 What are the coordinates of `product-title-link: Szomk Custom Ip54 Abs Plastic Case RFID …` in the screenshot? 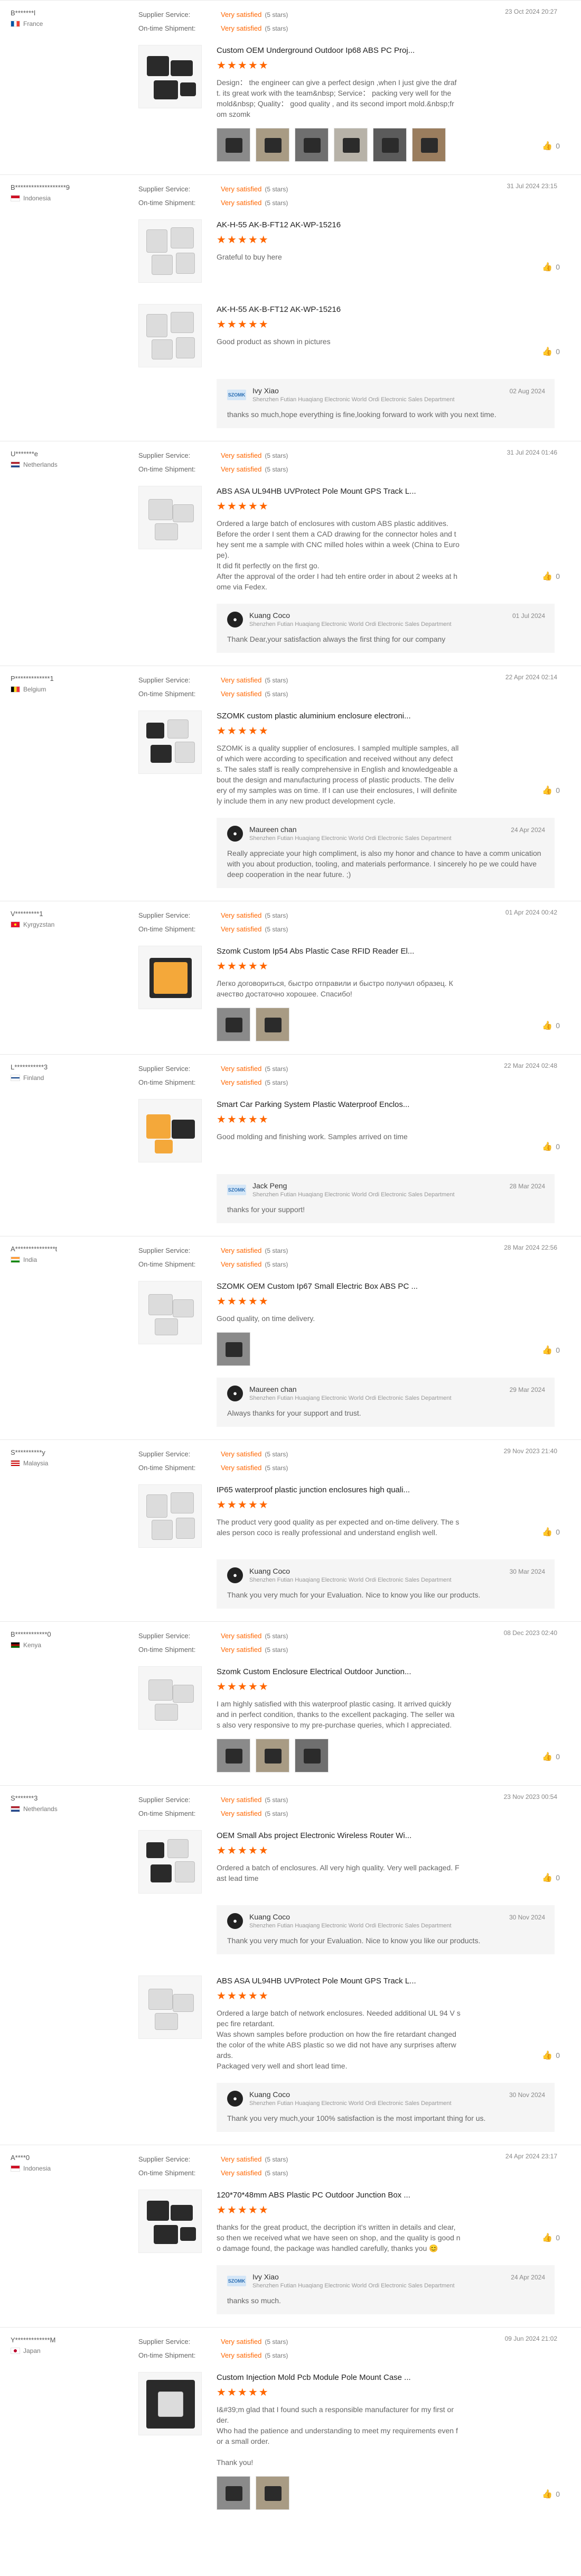 It's located at (397, 951).